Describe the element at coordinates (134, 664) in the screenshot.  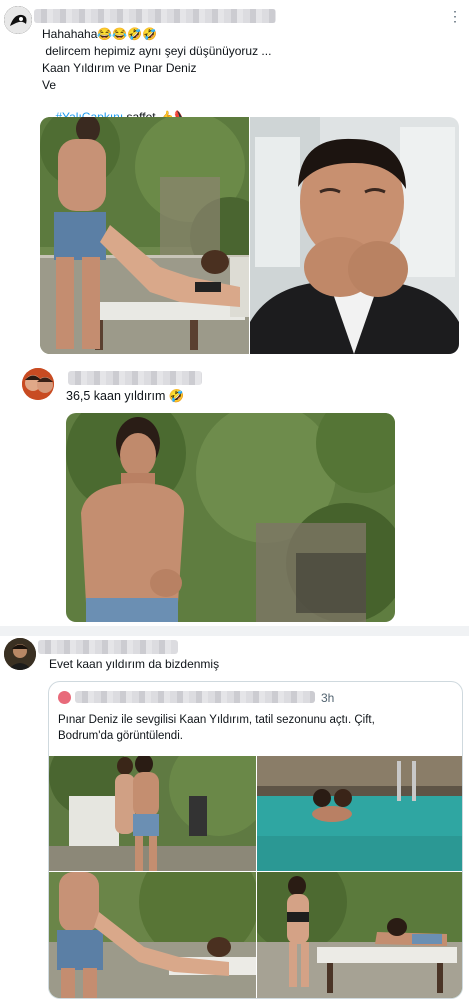
I see `tweet-text: Evet kaan yıldırım da bizdenmiş` at that location.